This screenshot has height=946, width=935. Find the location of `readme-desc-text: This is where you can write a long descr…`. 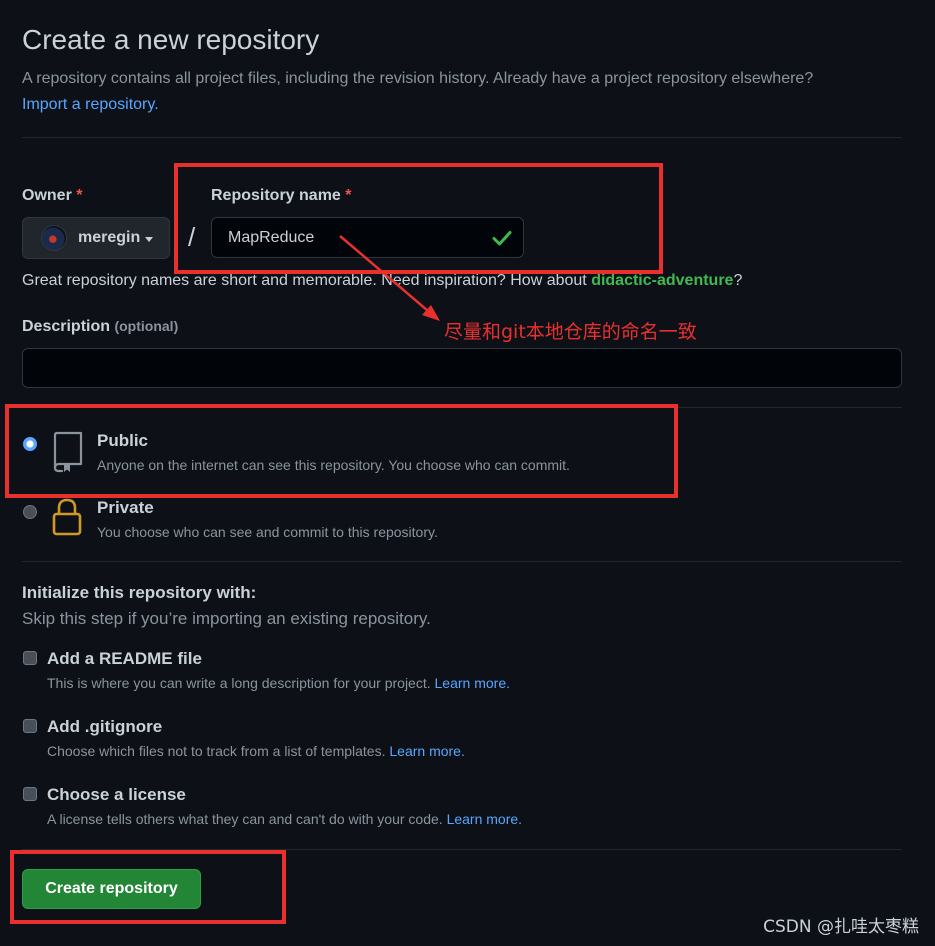

readme-desc-text: This is where you can write a long descr… is located at coordinates (239, 683).